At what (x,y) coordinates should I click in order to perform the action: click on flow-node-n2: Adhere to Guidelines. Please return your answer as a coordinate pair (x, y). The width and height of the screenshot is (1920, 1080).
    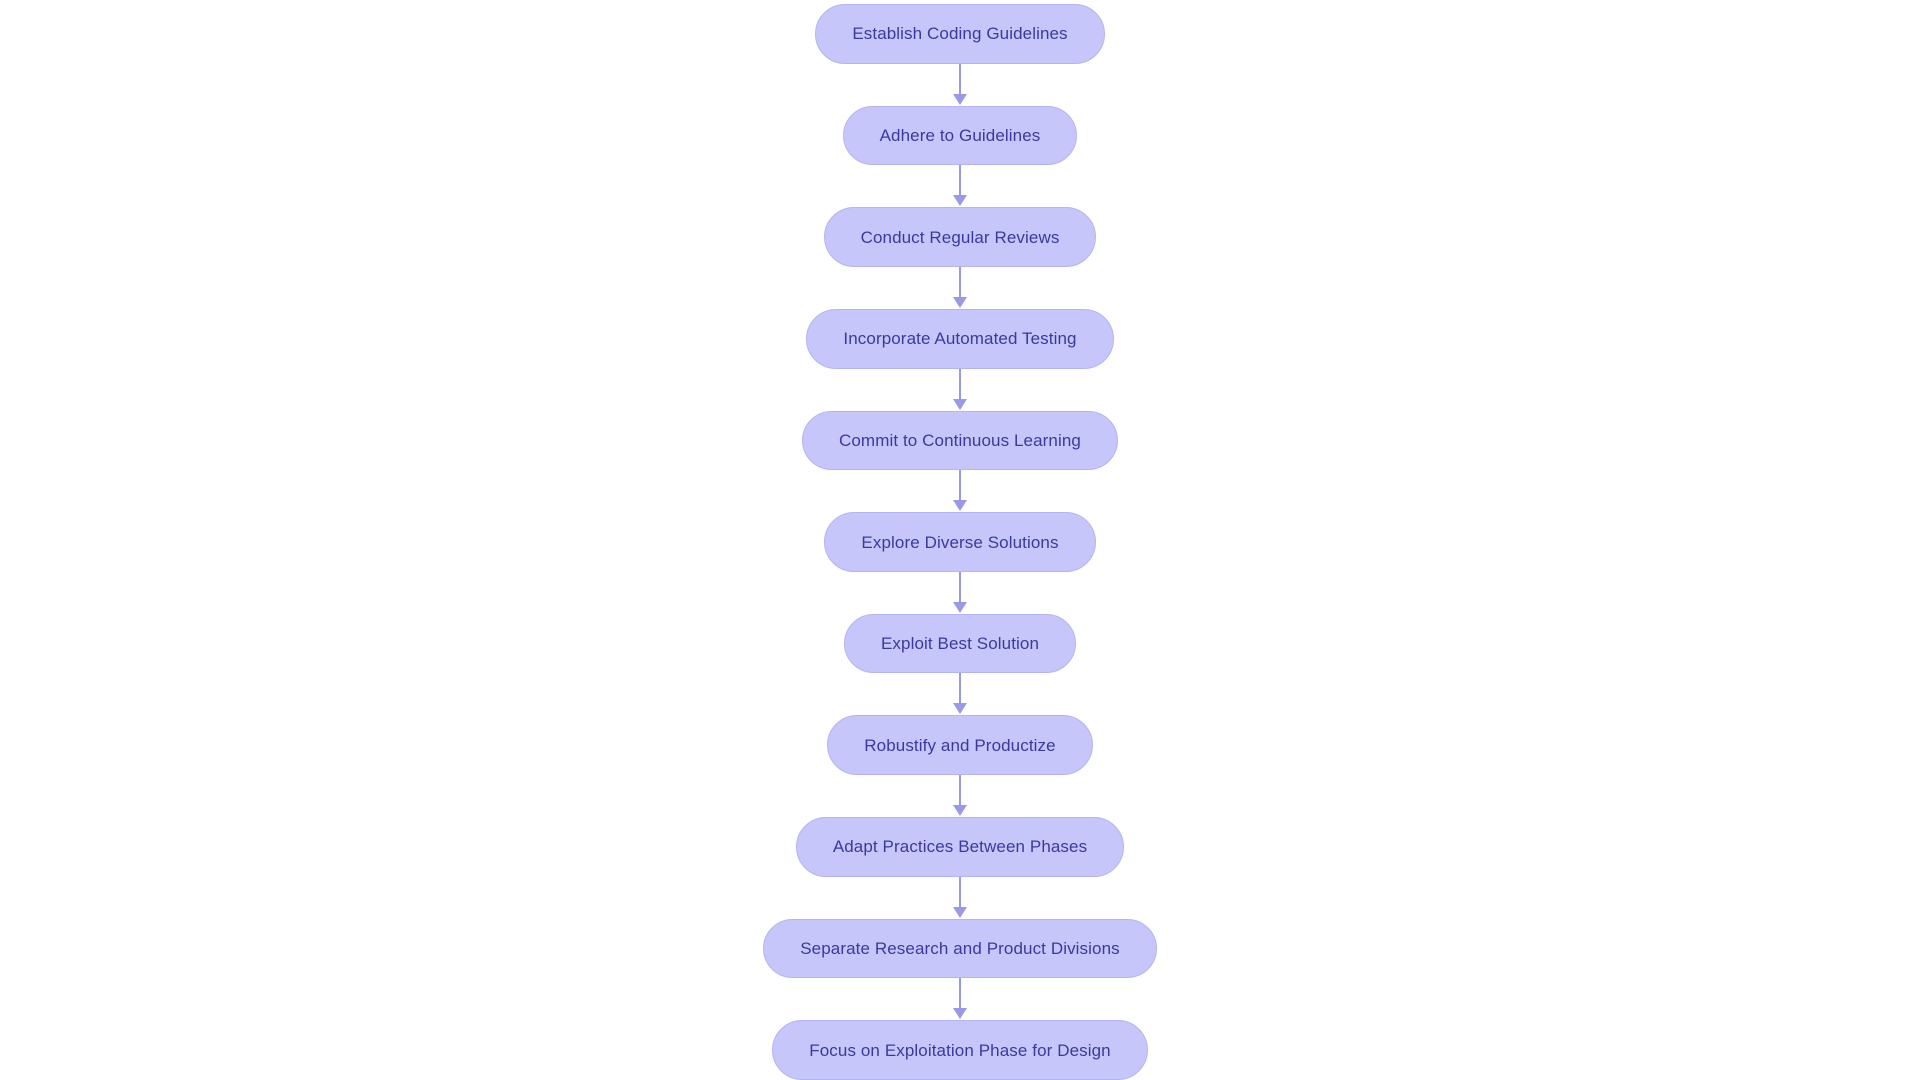
    Looking at the image, I should click on (960, 135).